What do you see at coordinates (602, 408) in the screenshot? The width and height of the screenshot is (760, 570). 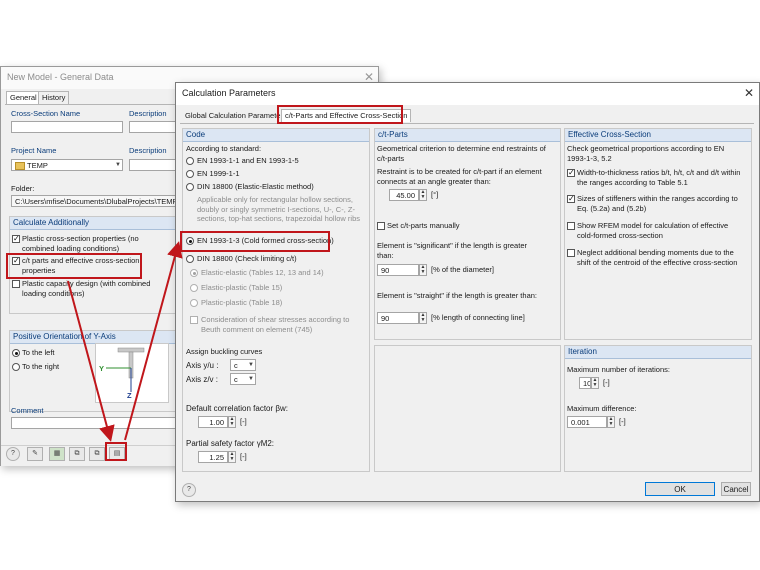 I see `max-difference-label: Maximum difference:` at bounding box center [602, 408].